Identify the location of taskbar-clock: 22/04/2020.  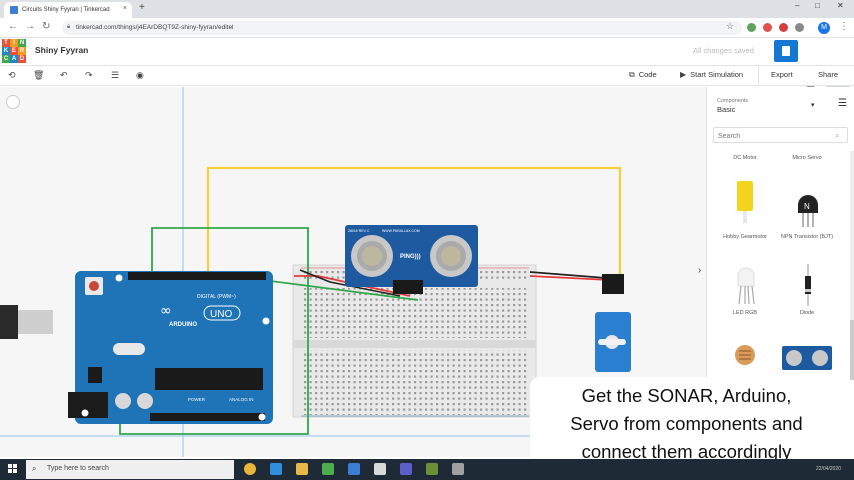
(829, 469).